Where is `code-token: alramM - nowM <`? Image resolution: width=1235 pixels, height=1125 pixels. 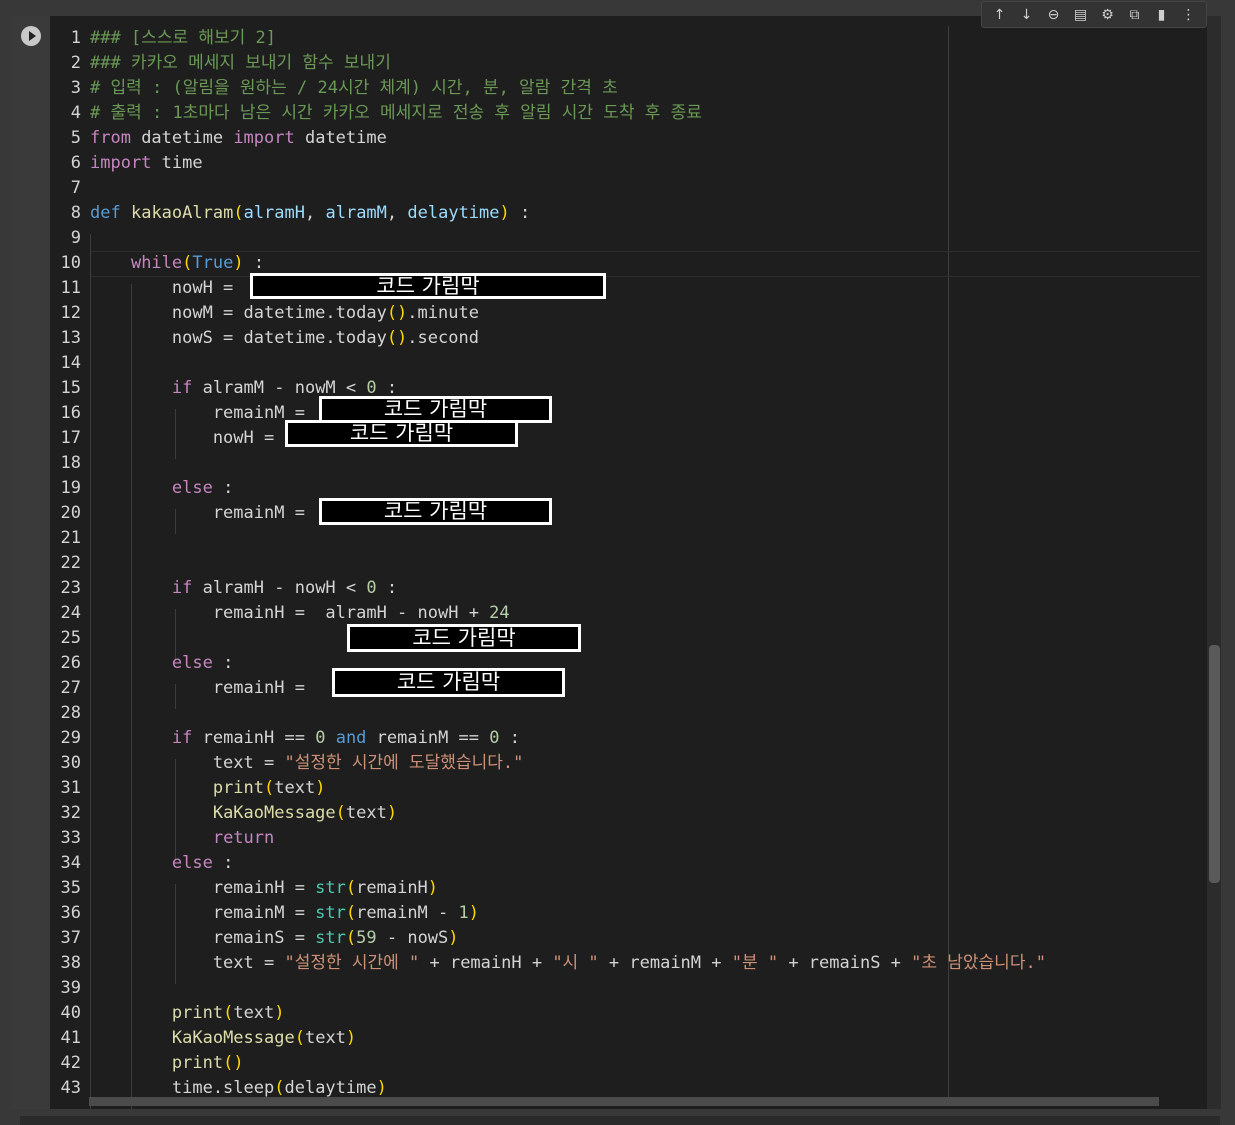 code-token: alramM - nowM < is located at coordinates (279, 388).